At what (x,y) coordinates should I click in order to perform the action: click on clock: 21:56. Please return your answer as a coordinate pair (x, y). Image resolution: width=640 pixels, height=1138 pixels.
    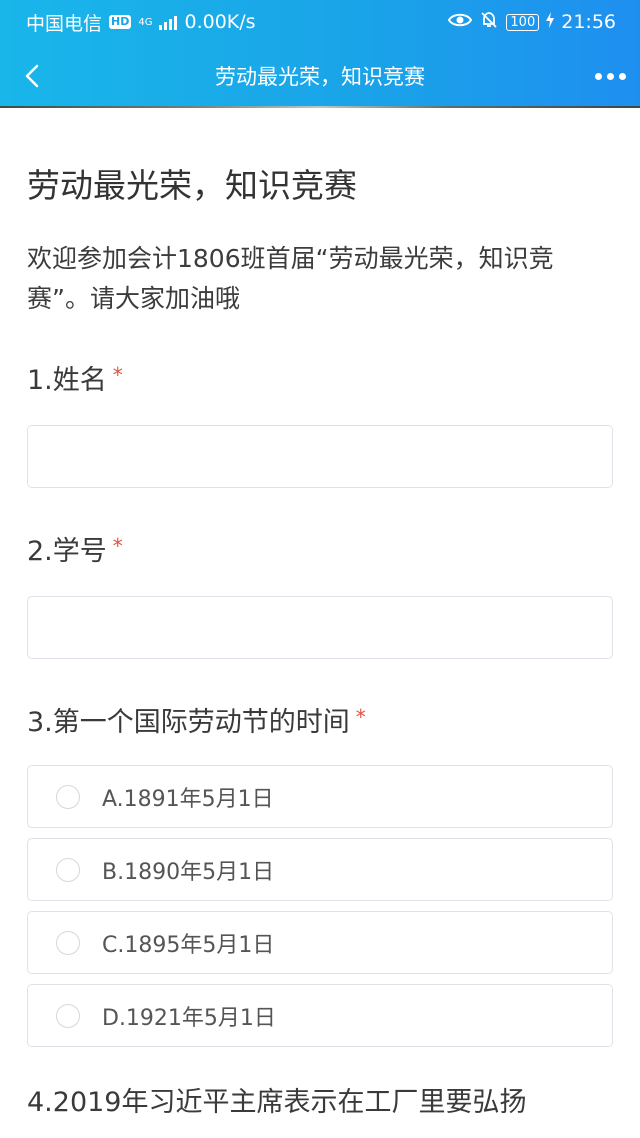
    Looking at the image, I should click on (588, 22).